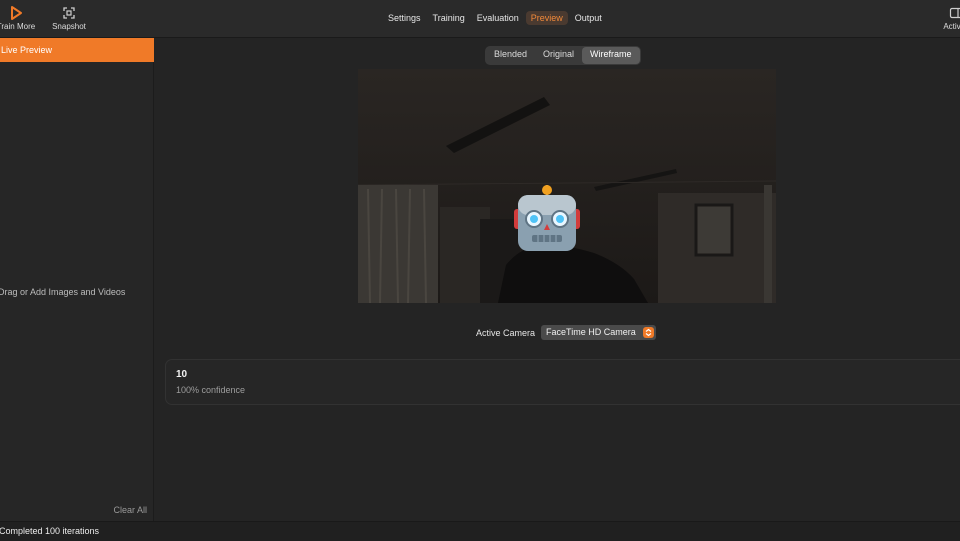 The image size is (960, 541). Describe the element at coordinates (449, 18) in the screenshot. I see `tab-training: Training` at that location.